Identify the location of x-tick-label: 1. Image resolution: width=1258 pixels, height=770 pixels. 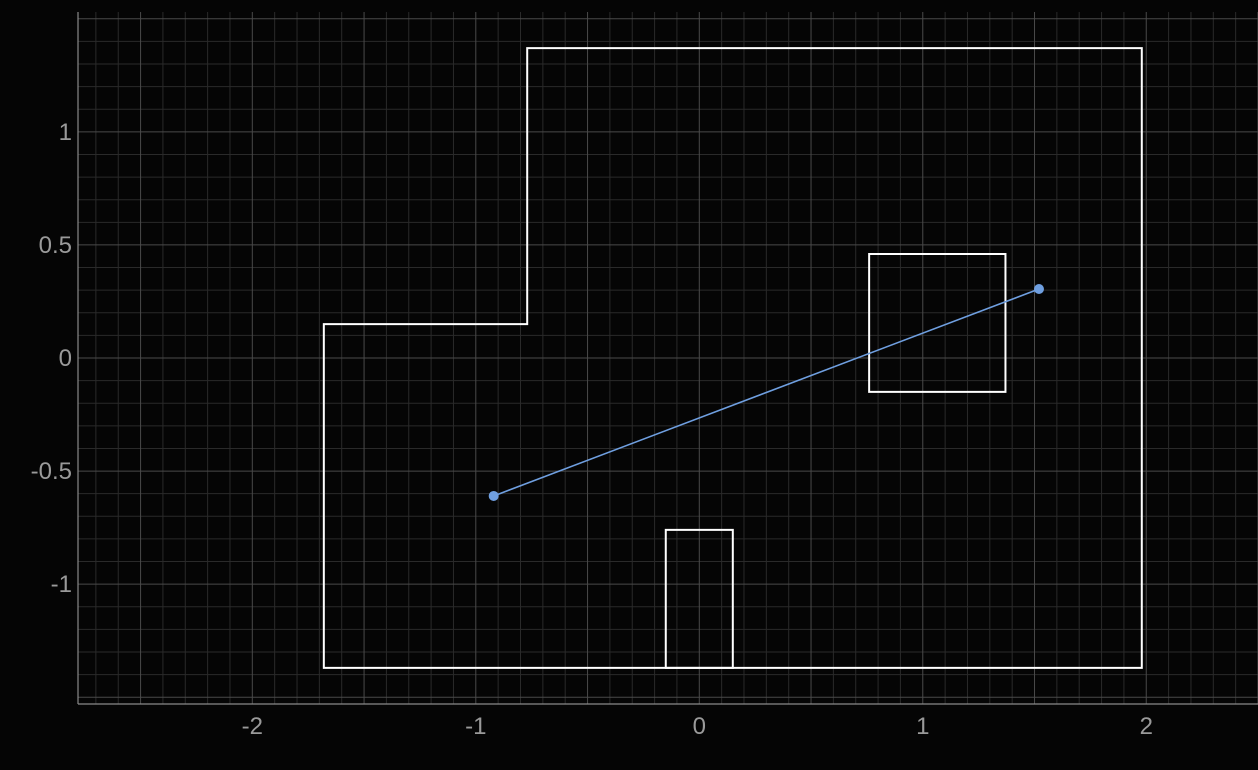
(922, 726).